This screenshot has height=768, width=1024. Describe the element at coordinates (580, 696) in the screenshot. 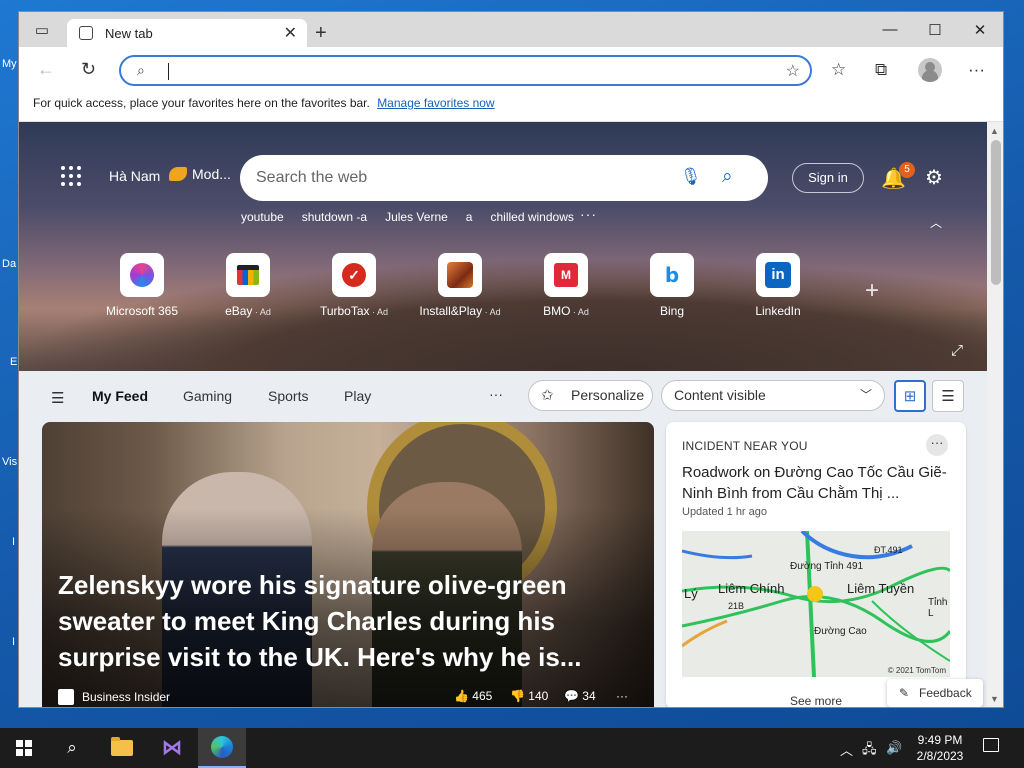

I see `comments-button: 💬 34` at that location.